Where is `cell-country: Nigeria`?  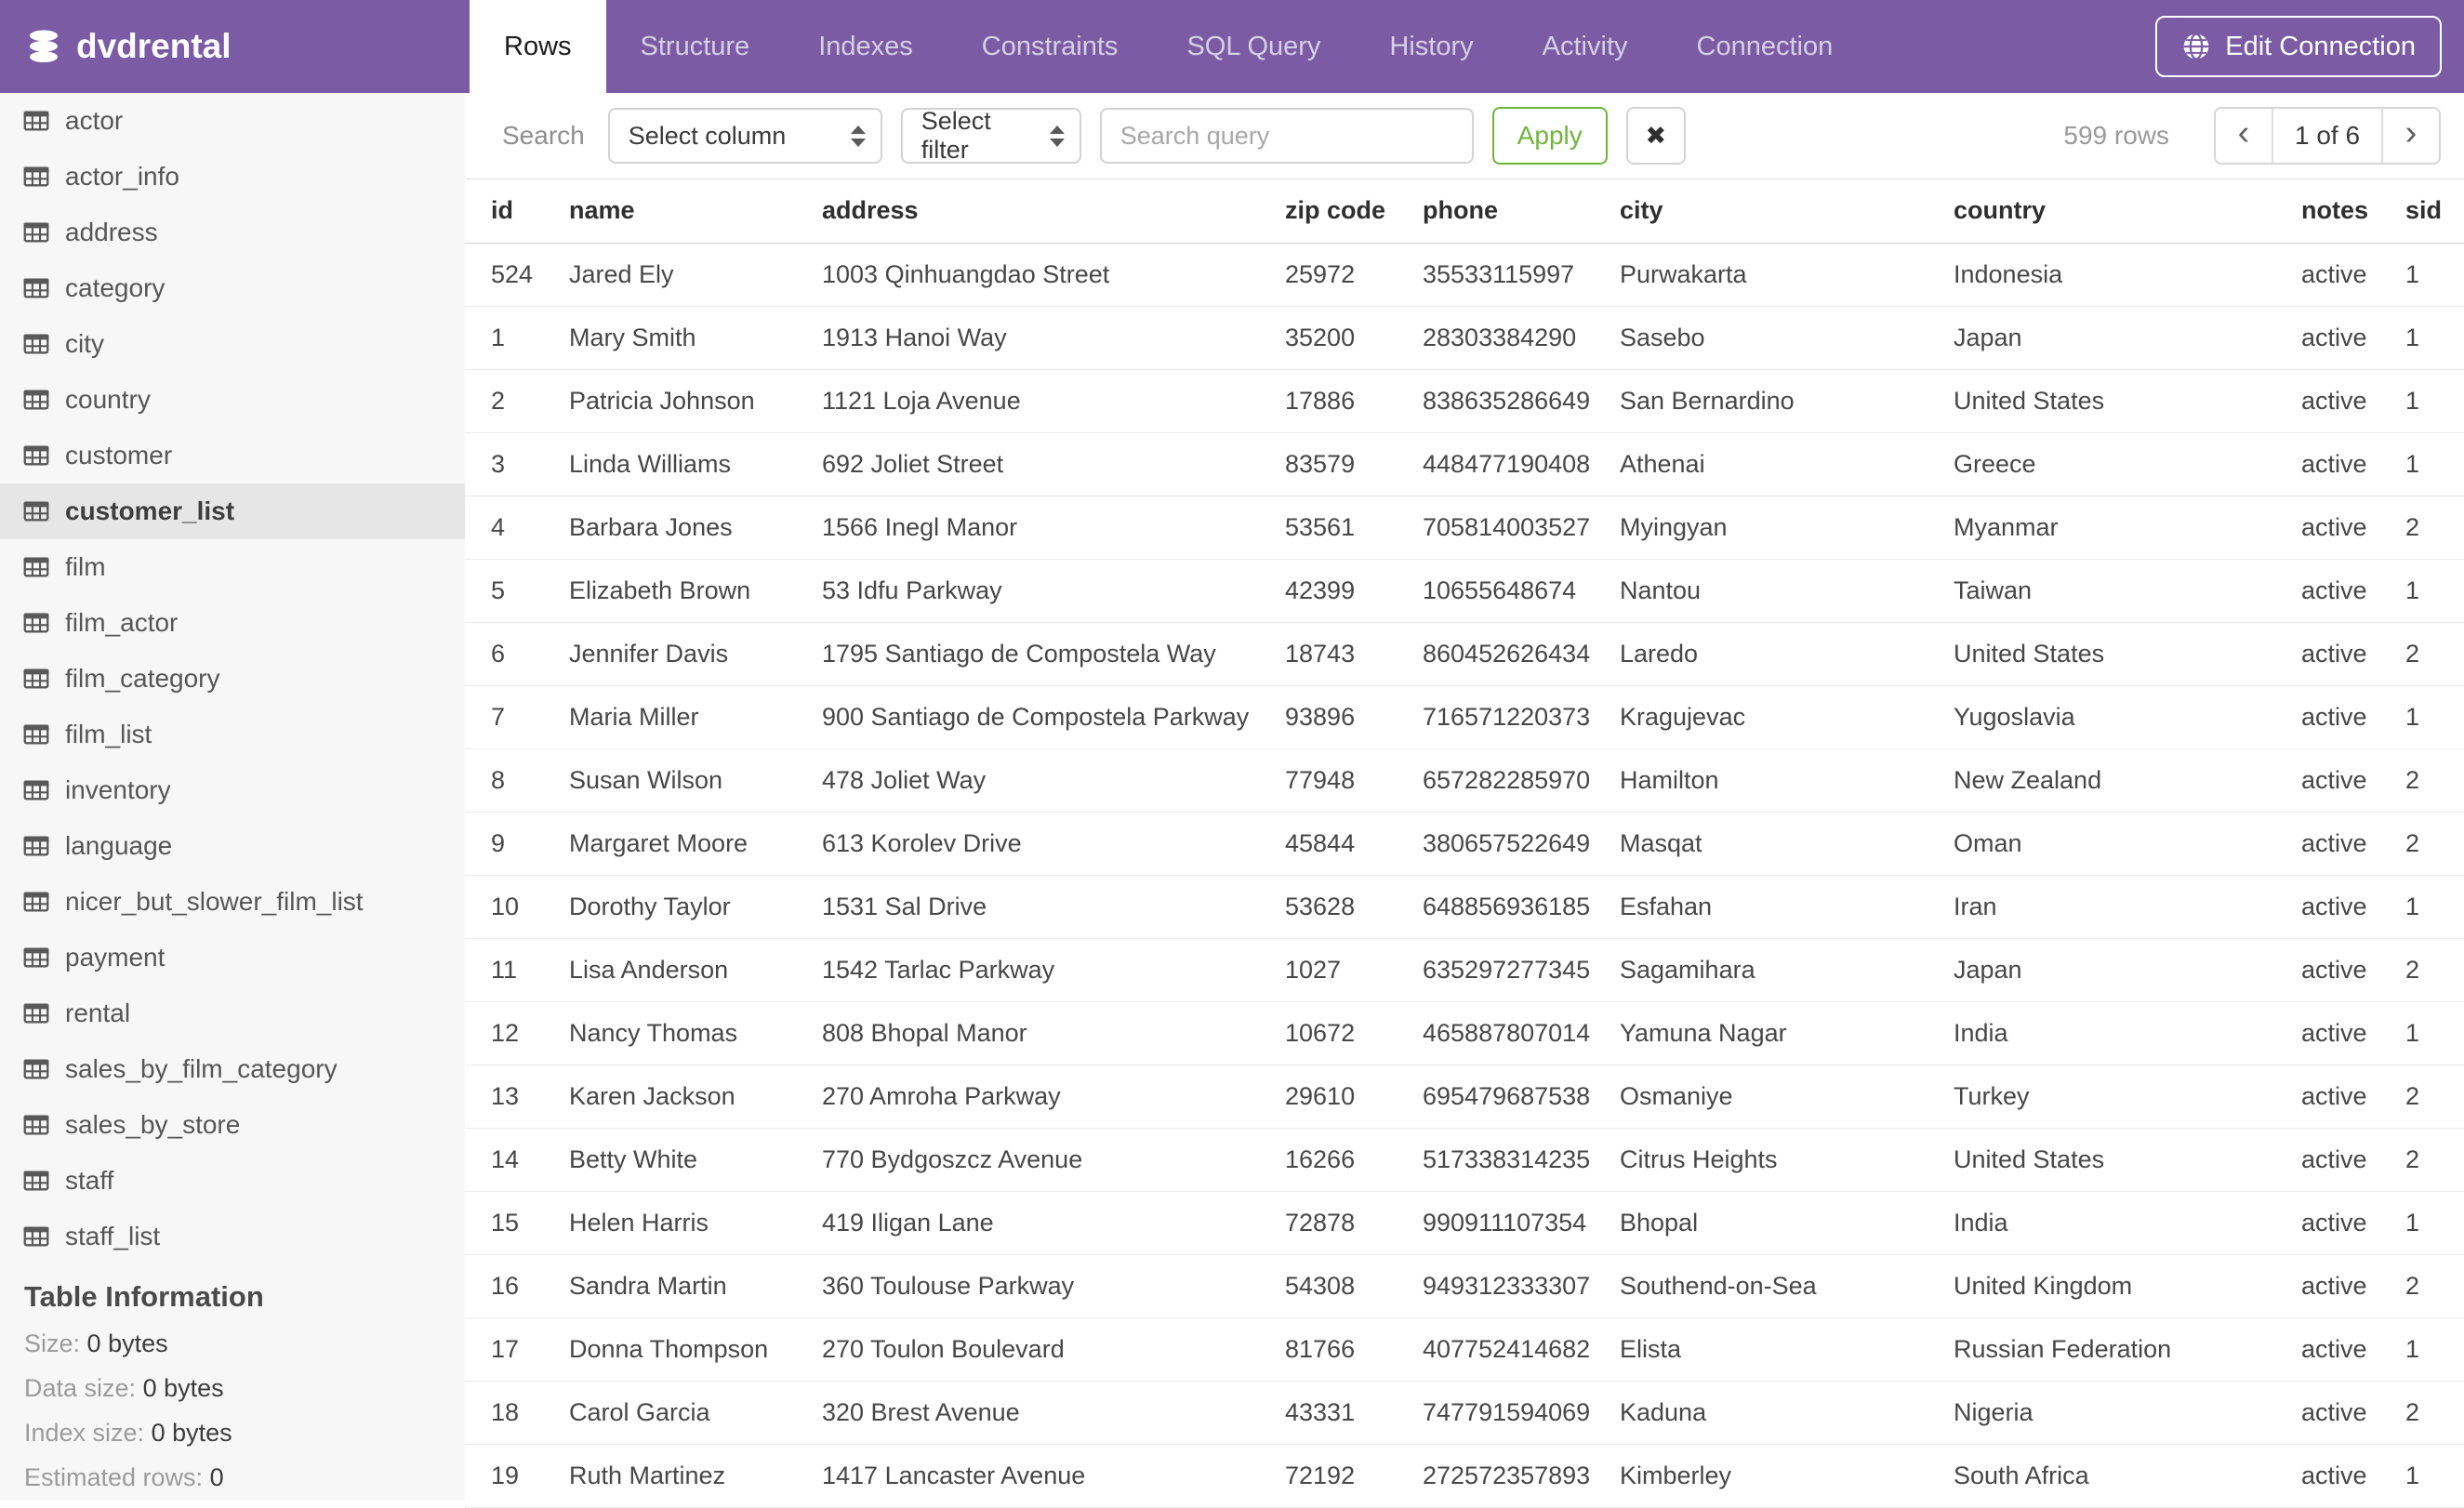 cell-country: Nigeria is located at coordinates (2101, 1413).